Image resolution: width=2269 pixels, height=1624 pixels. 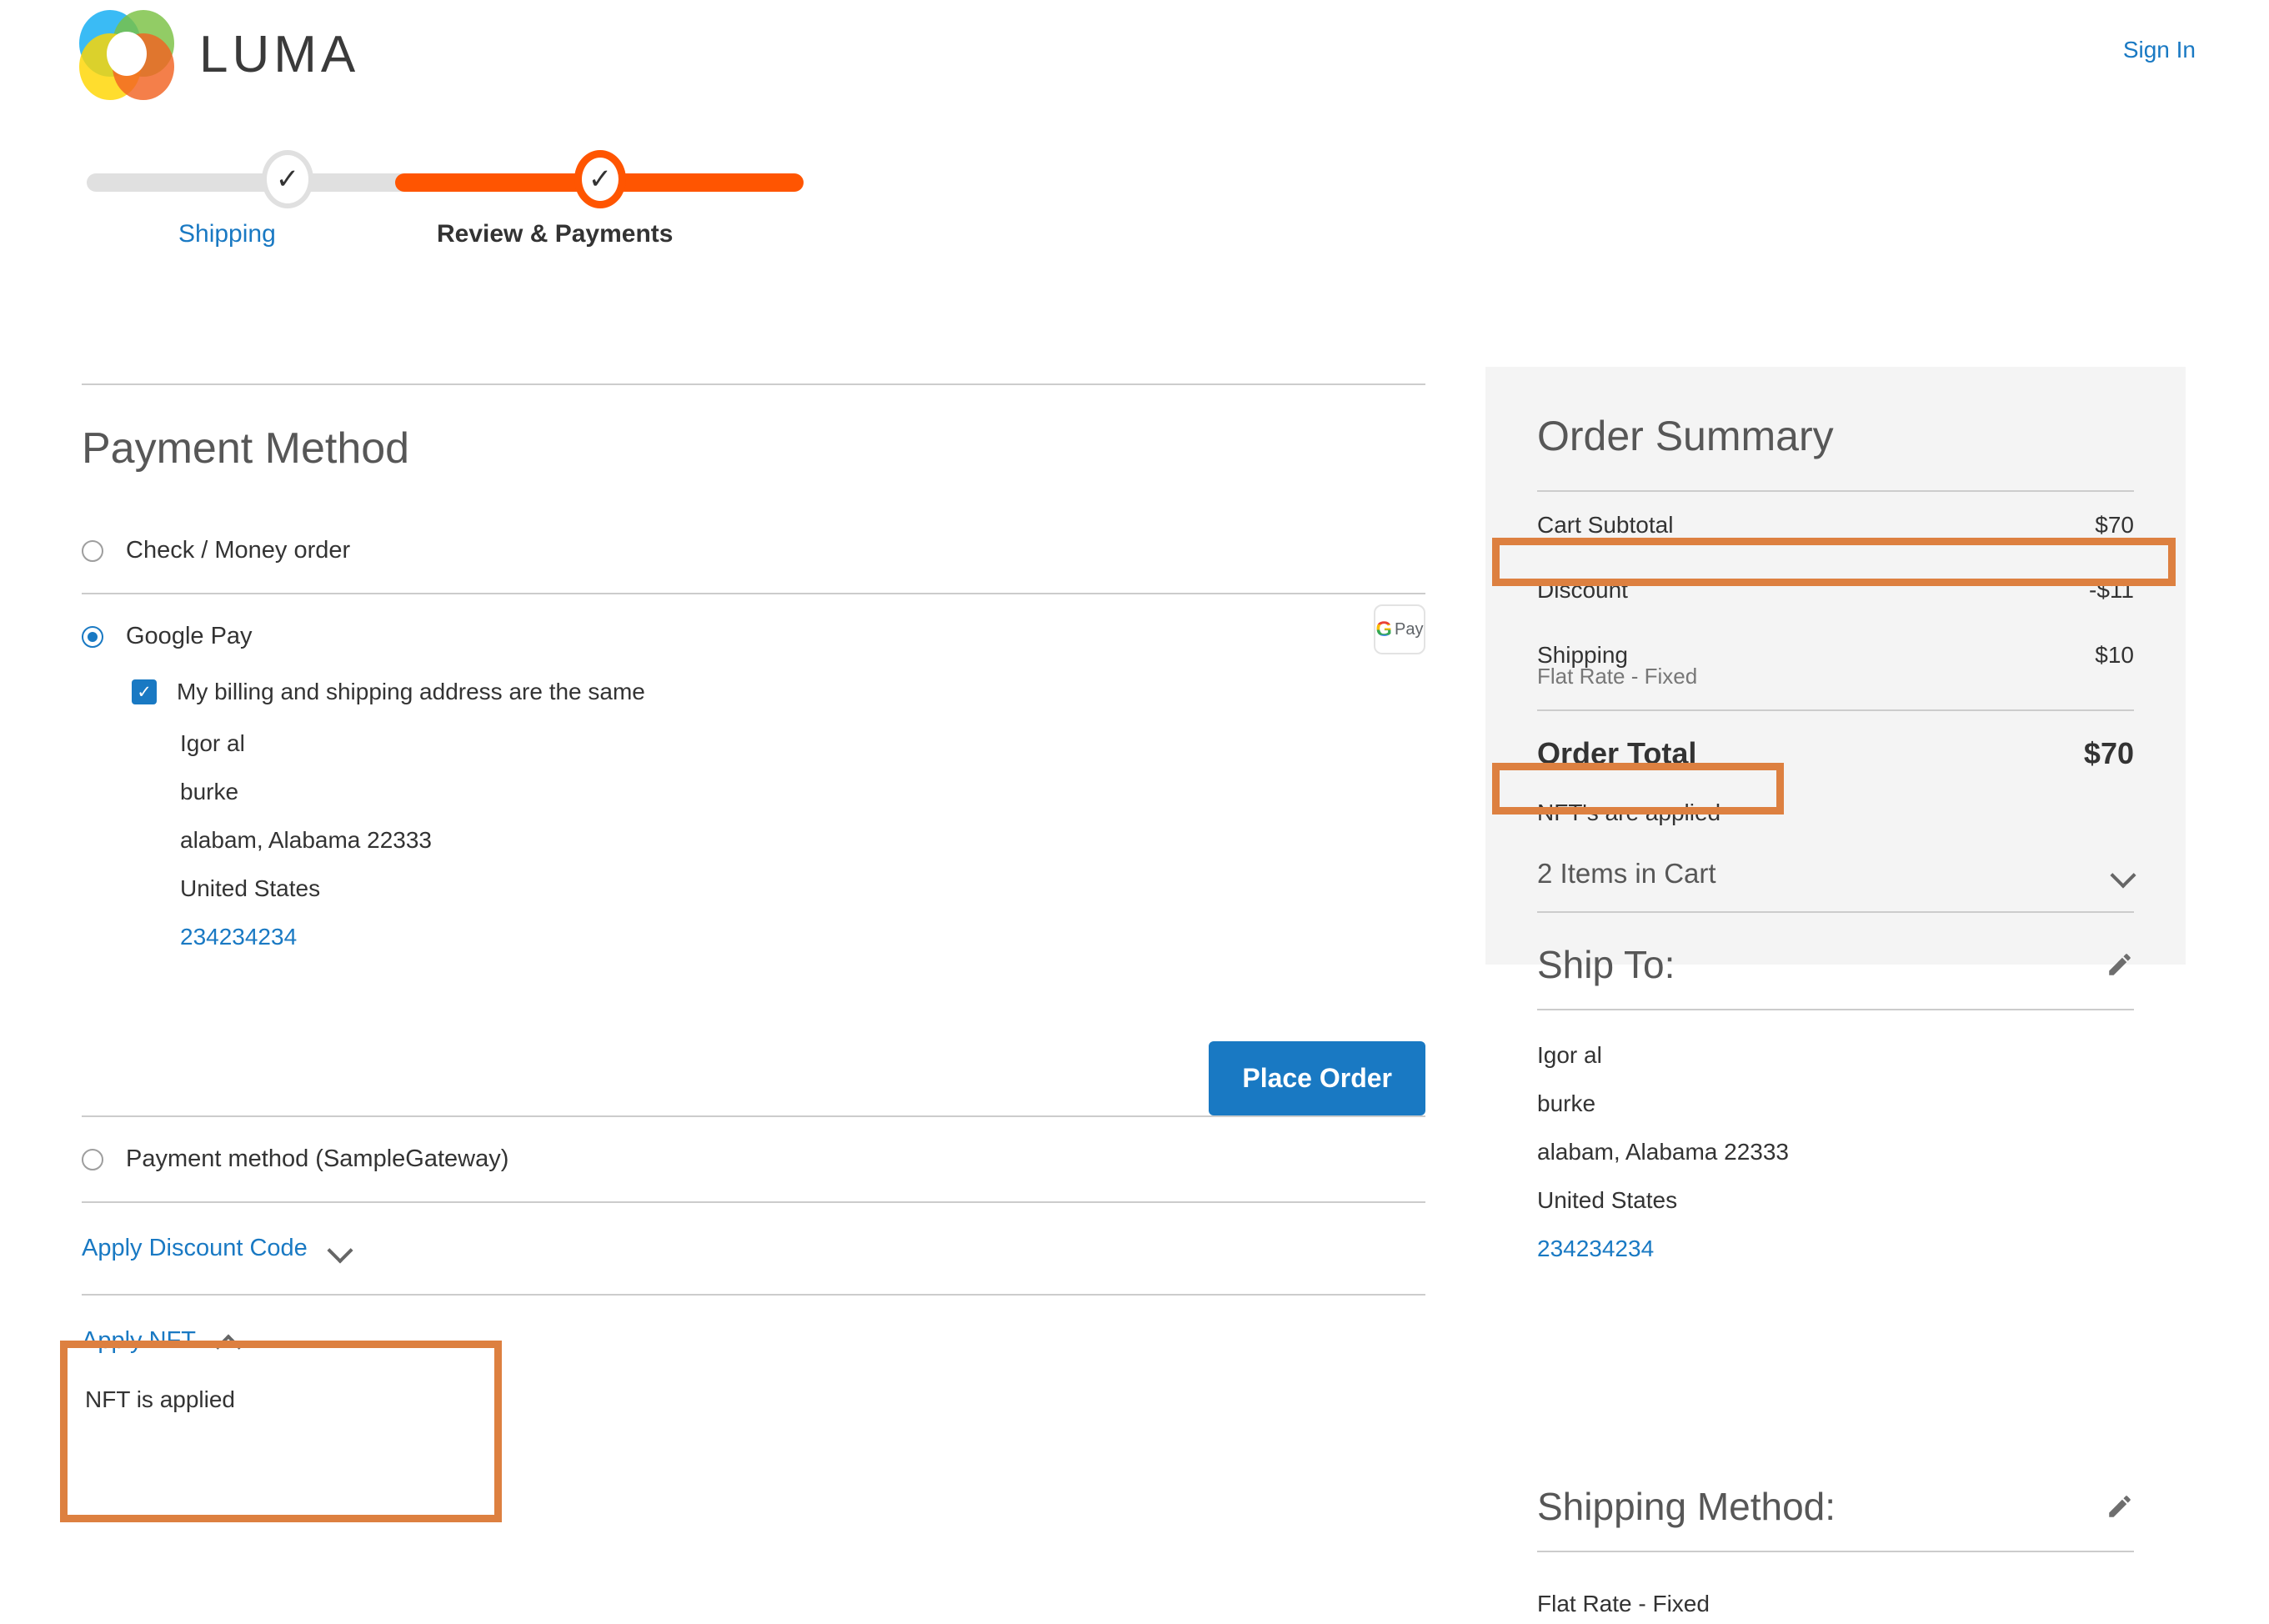 What do you see at coordinates (555, 234) in the screenshot?
I see `progress-step-review-label: Review & Payments` at bounding box center [555, 234].